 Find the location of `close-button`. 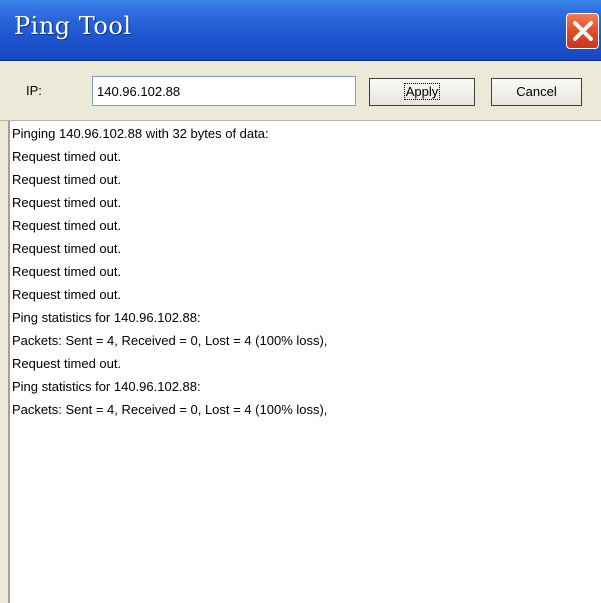

close-button is located at coordinates (582, 31).